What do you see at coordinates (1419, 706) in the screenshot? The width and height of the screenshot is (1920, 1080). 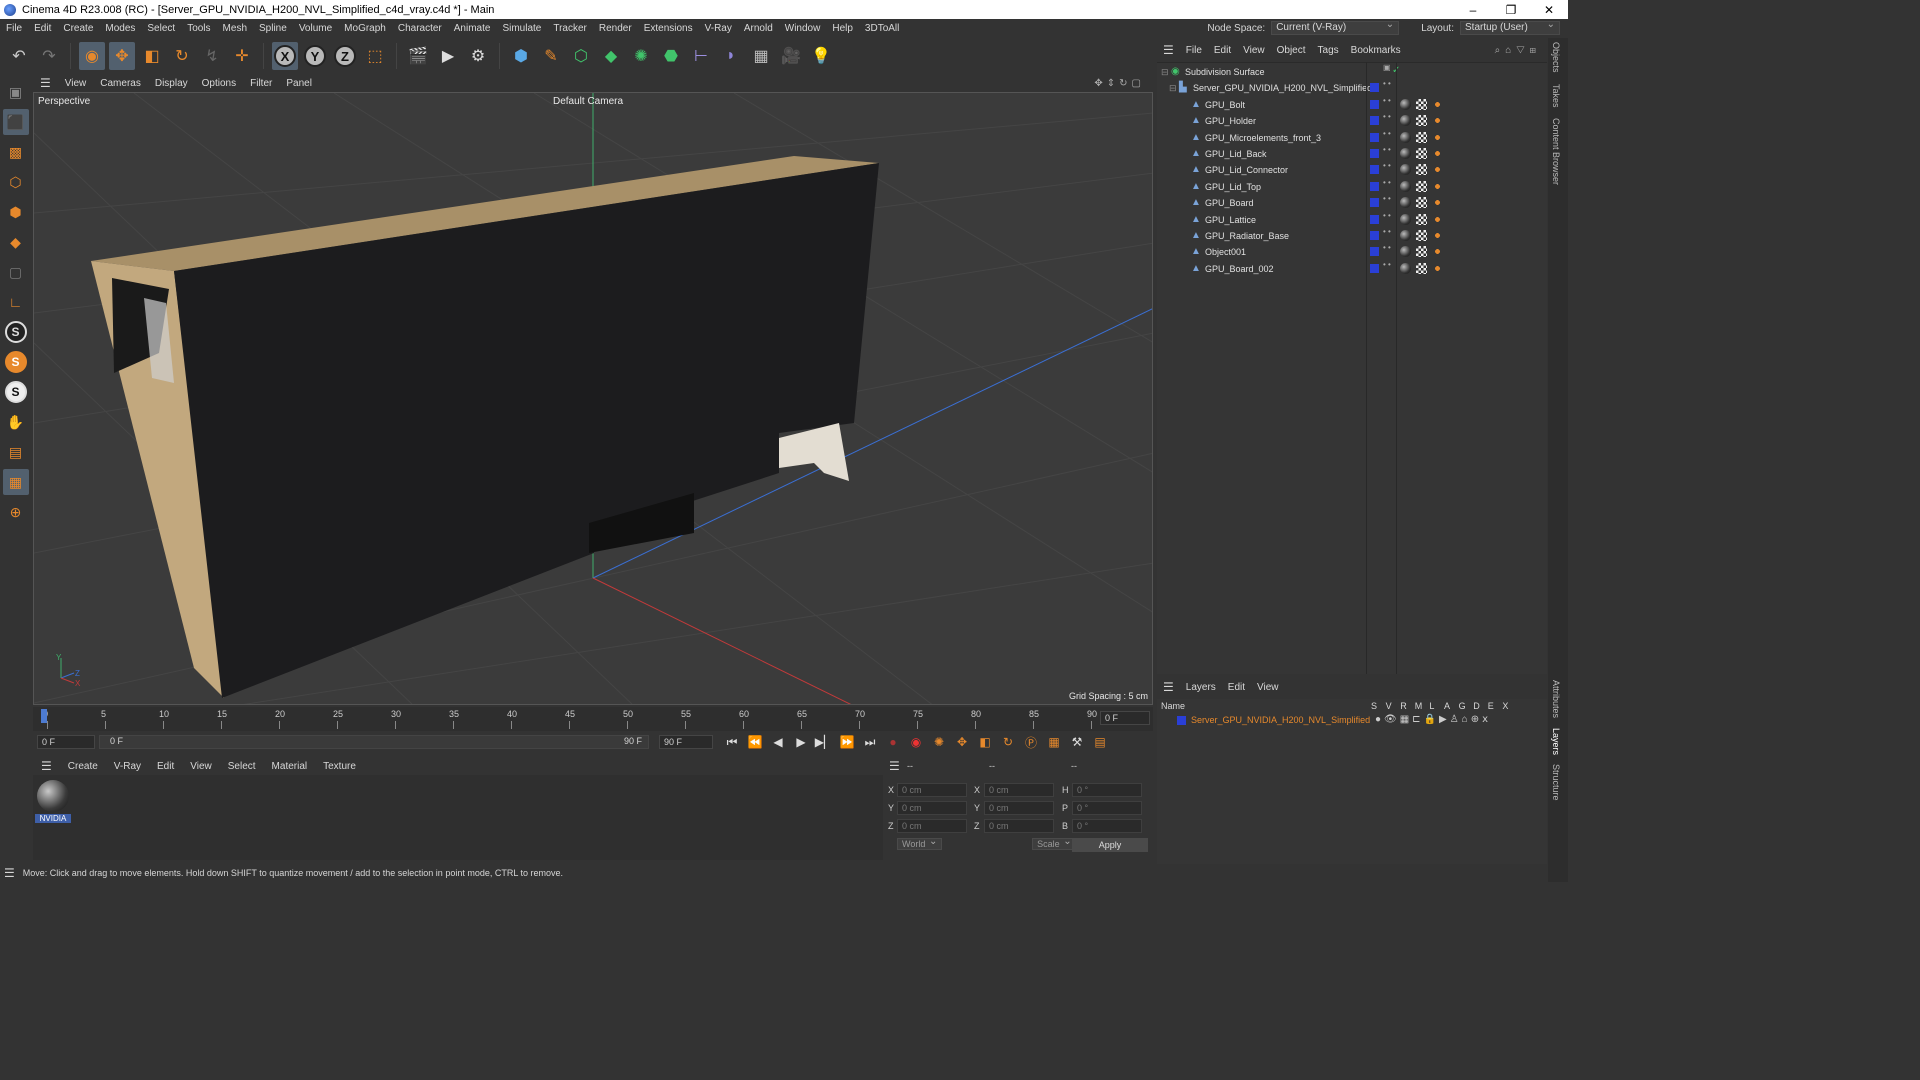 I see `layer-flag-header: M` at bounding box center [1419, 706].